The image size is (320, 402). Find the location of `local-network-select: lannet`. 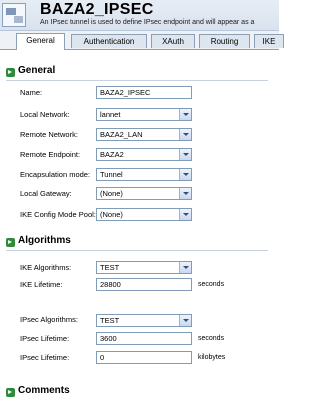

local-network-select: lannet is located at coordinates (144, 114).